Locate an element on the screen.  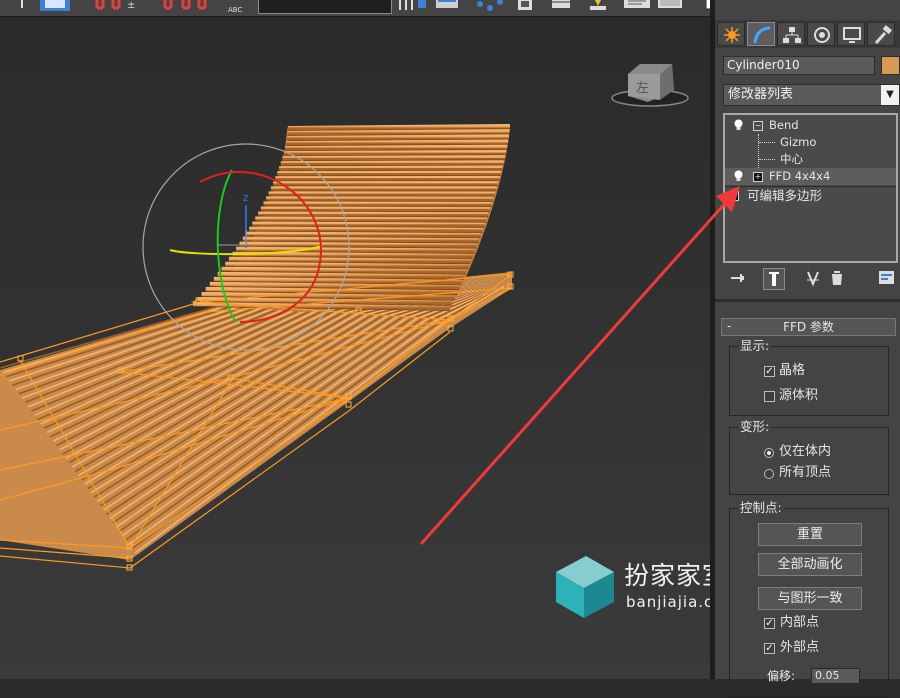
hierarchy-icon is located at coordinates (792, 35).